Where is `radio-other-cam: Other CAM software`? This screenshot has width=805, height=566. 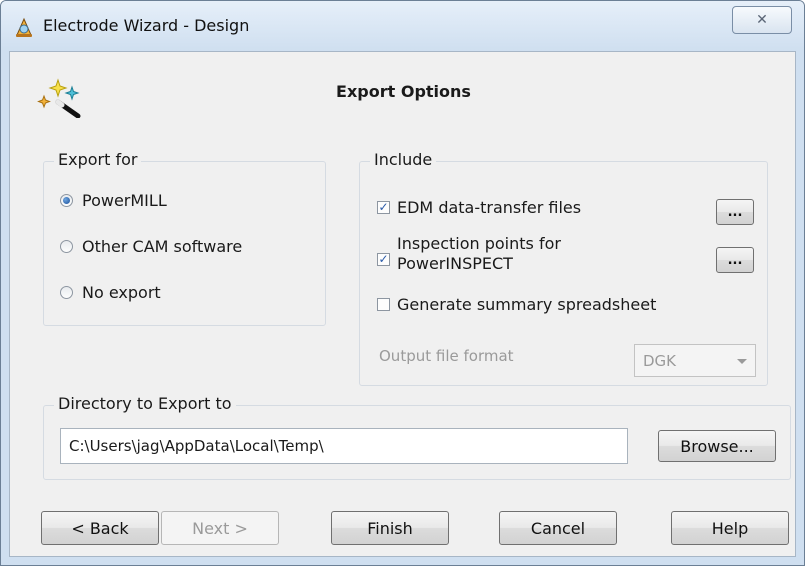
radio-other-cam: Other CAM software is located at coordinates (151, 246).